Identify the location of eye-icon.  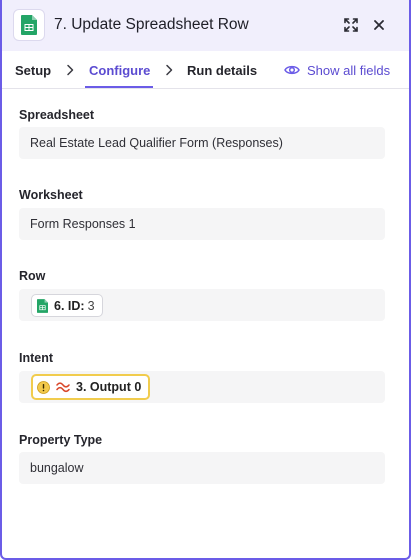
(292, 70).